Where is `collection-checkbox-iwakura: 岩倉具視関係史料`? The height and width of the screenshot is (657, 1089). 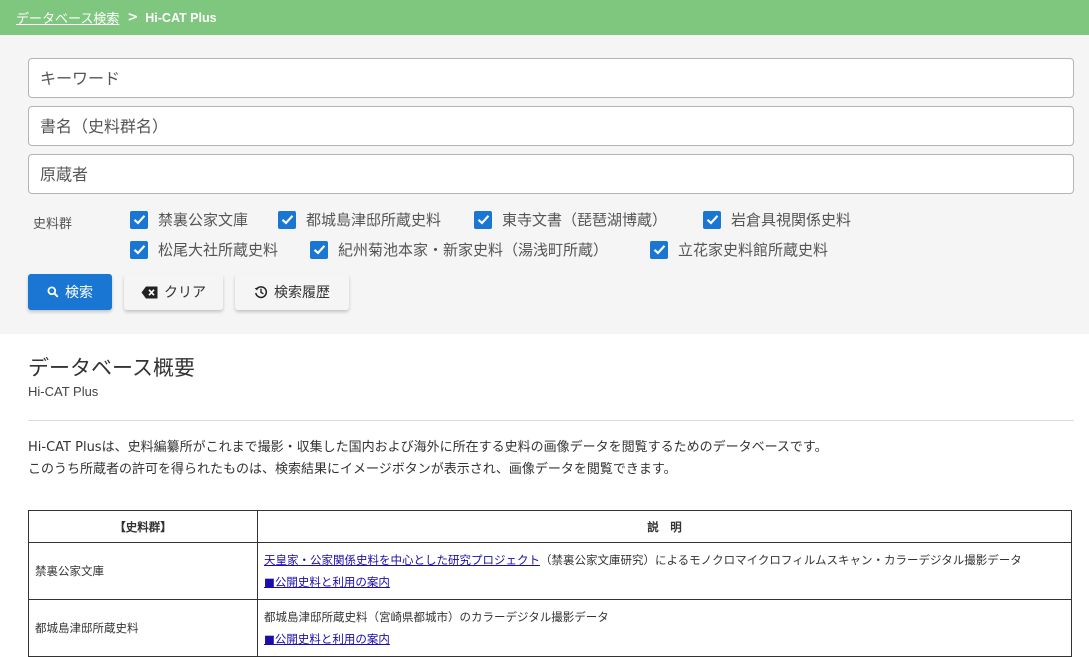 collection-checkbox-iwakura: 岩倉具視関係史料 is located at coordinates (777, 219).